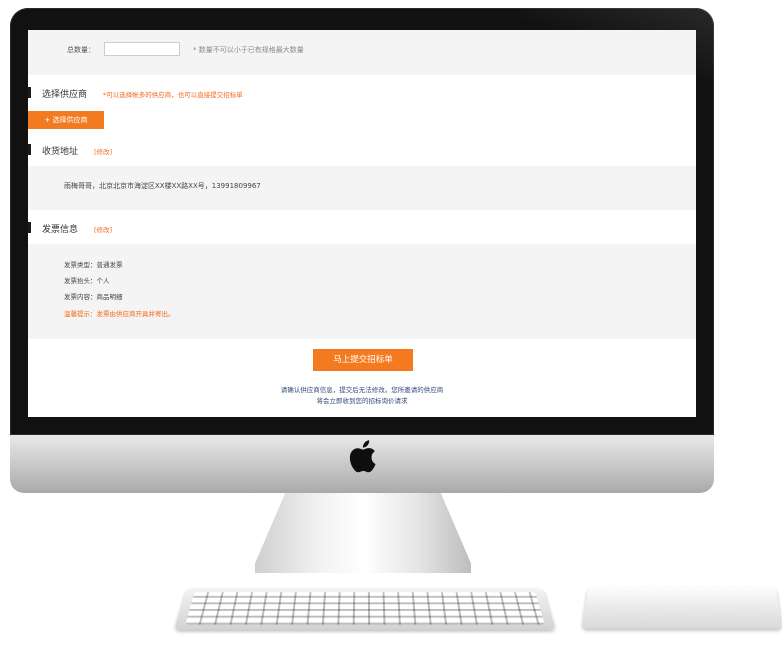 This screenshot has height=648, width=782. What do you see at coordinates (93, 297) in the screenshot?
I see `invoice-content: 发票内容：商品明细` at bounding box center [93, 297].